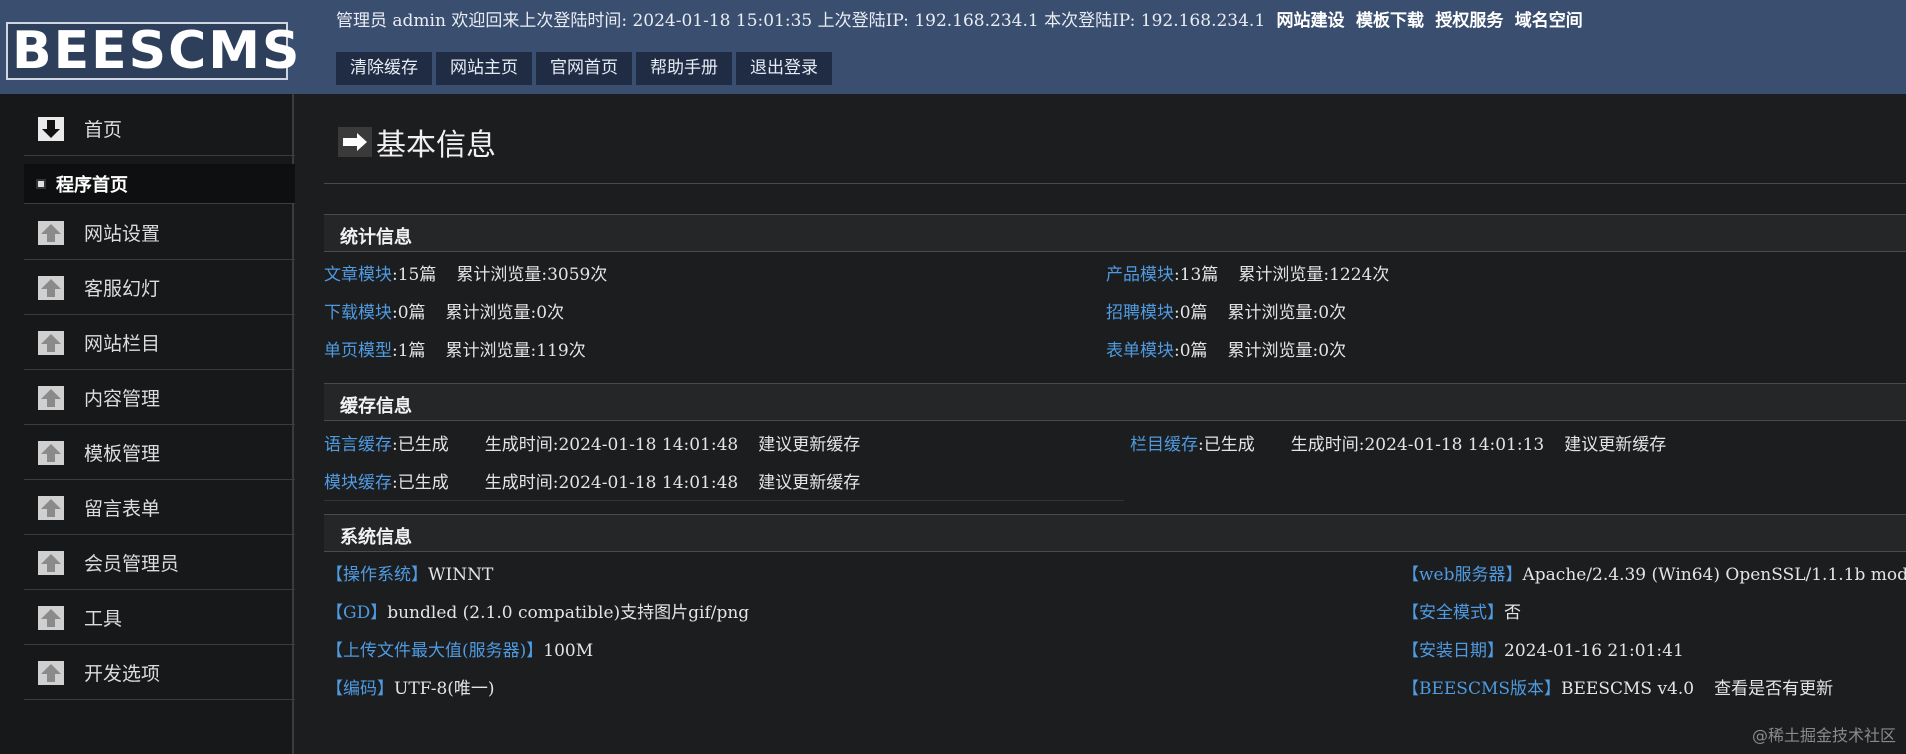 The width and height of the screenshot is (1906, 754). I want to click on module-link: 招聘模块, so click(1140, 313).